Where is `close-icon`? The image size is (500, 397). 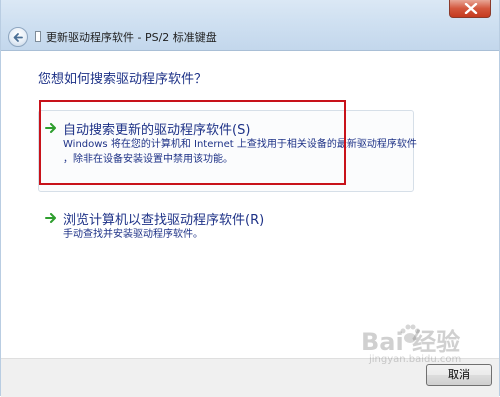 close-icon is located at coordinates (471, 8).